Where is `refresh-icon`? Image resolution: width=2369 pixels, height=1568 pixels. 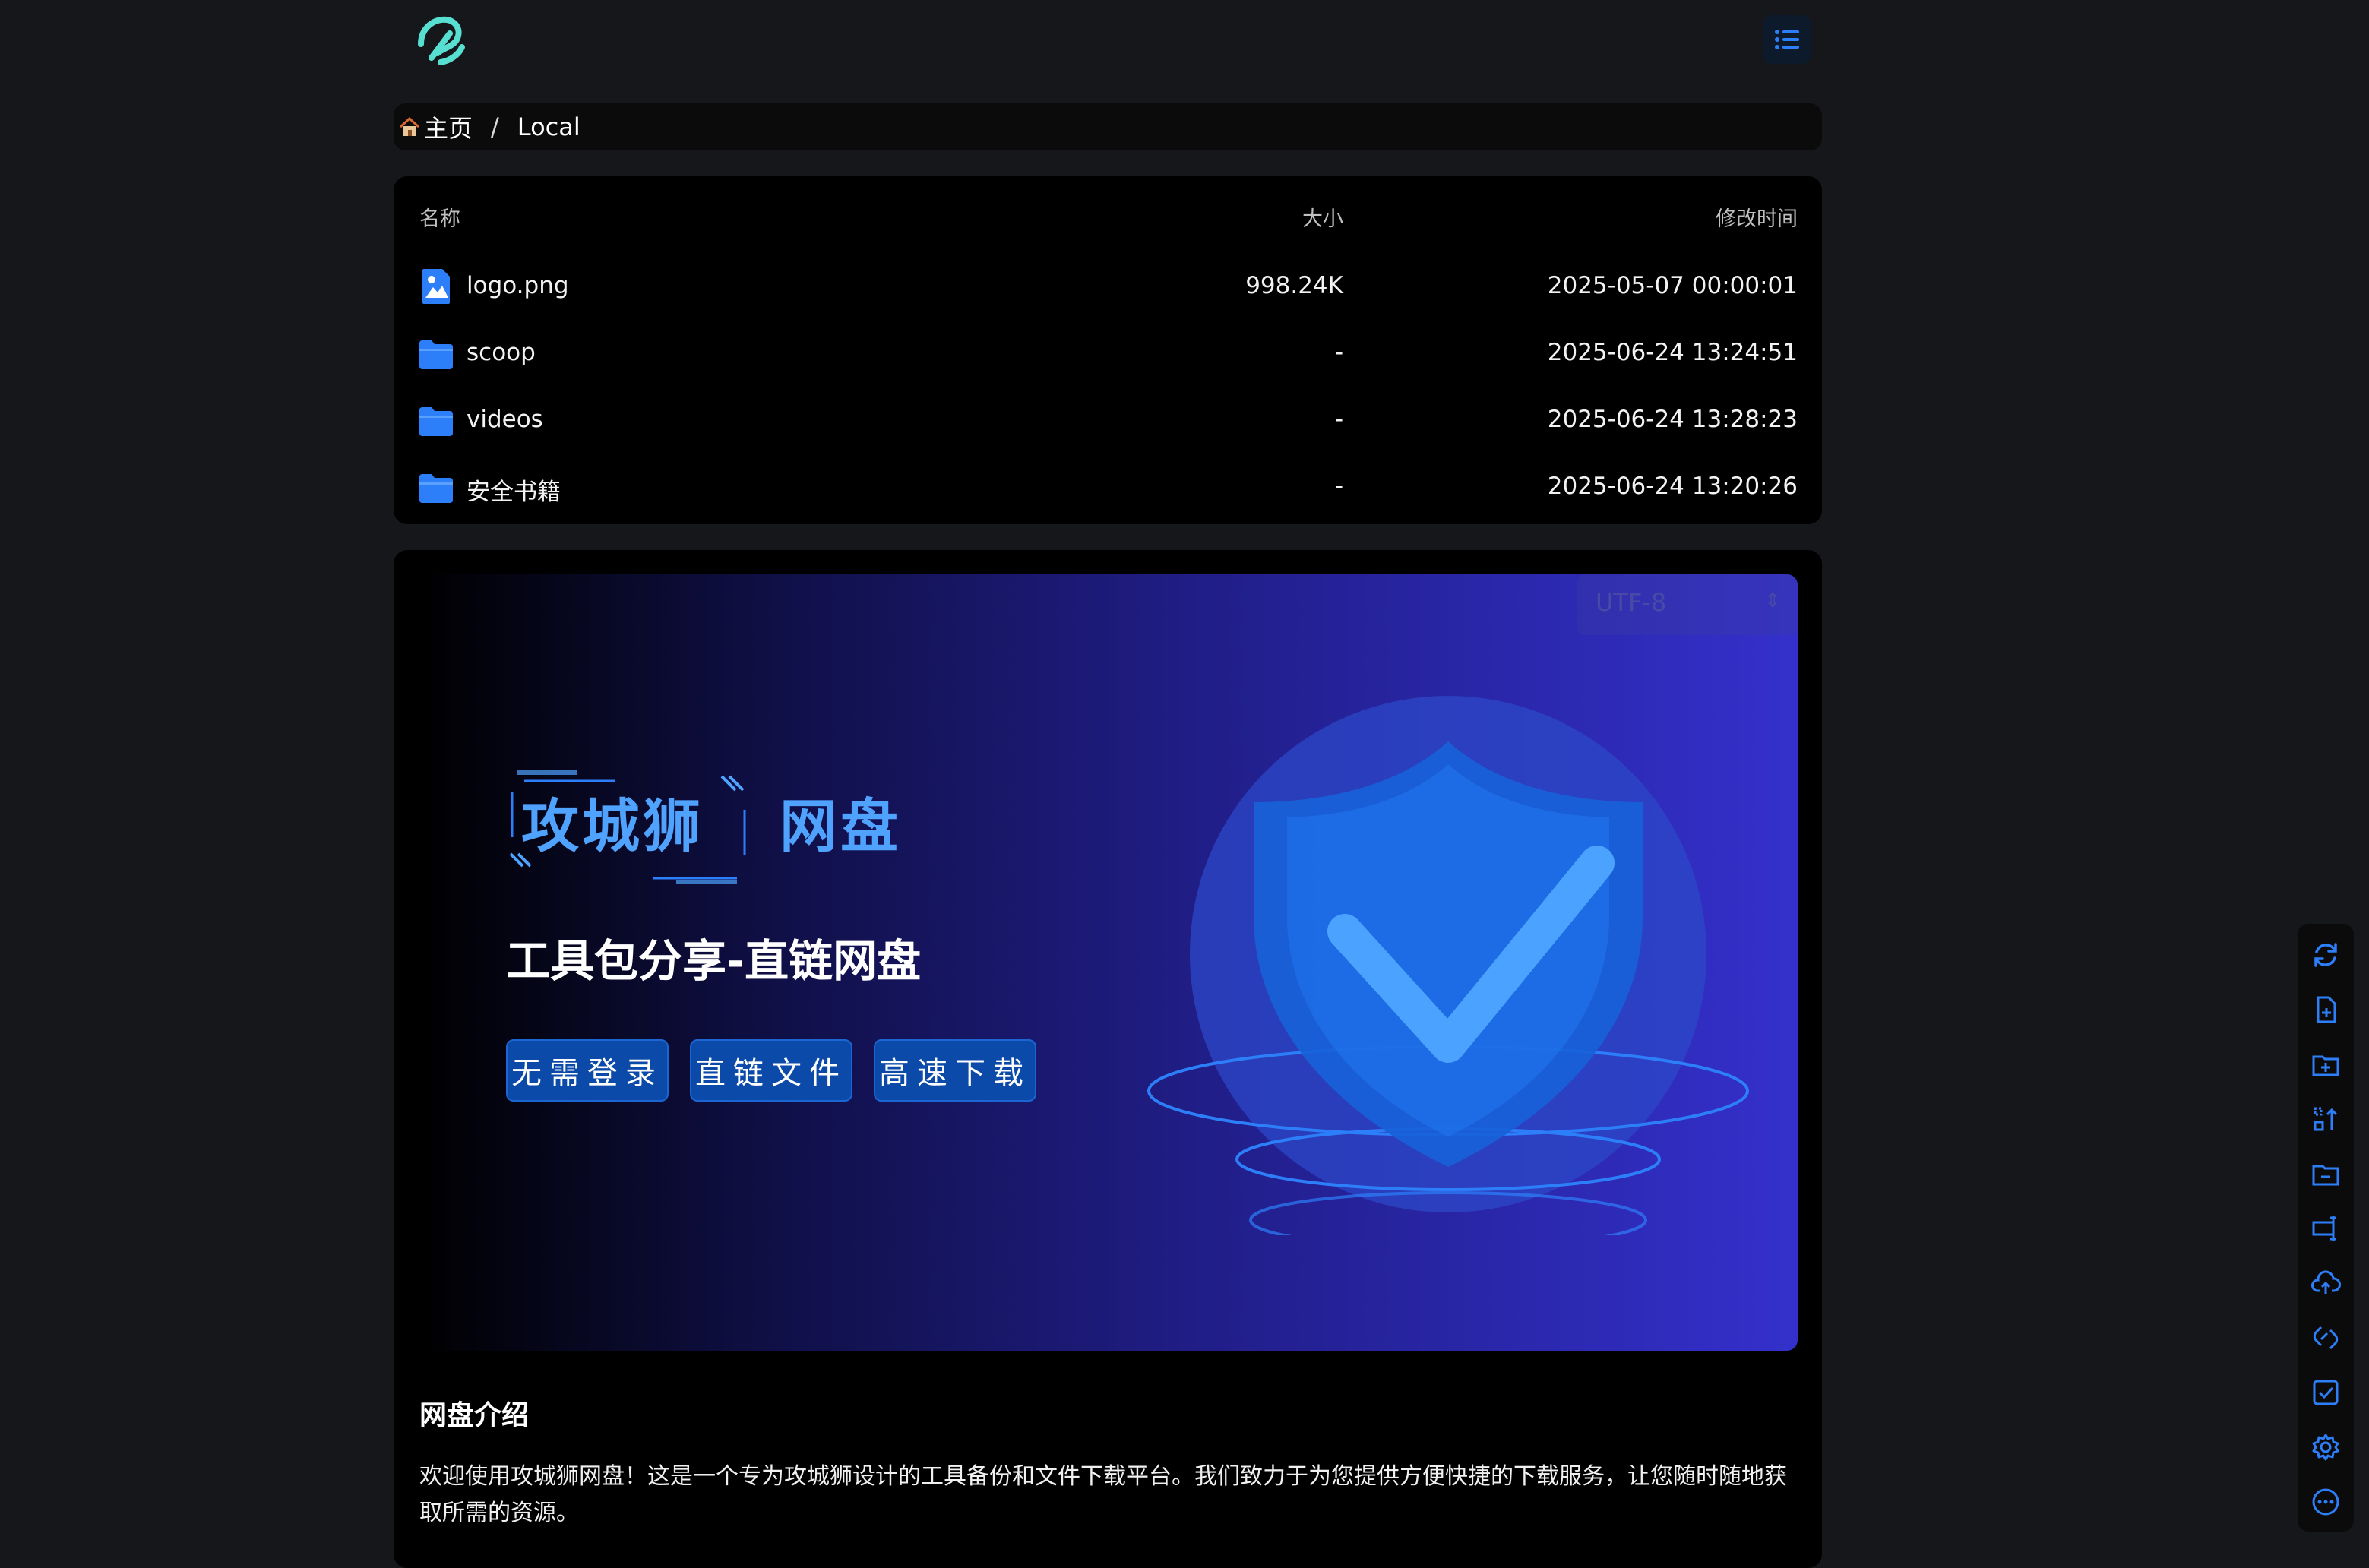 refresh-icon is located at coordinates (2325, 955).